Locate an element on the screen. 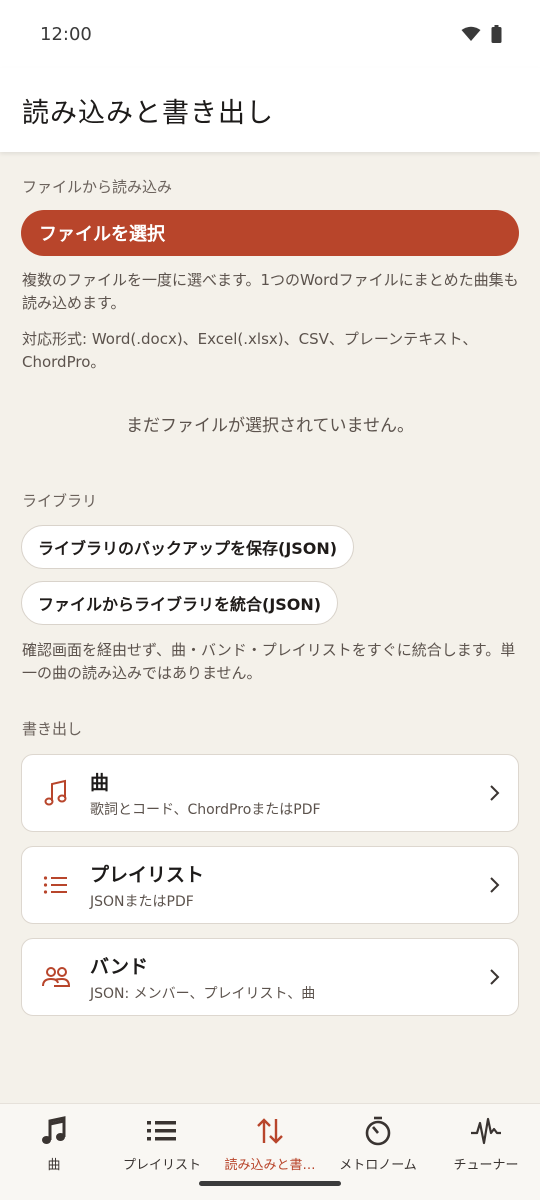  select-file-button: ファイルを選択 is located at coordinates (270, 233).